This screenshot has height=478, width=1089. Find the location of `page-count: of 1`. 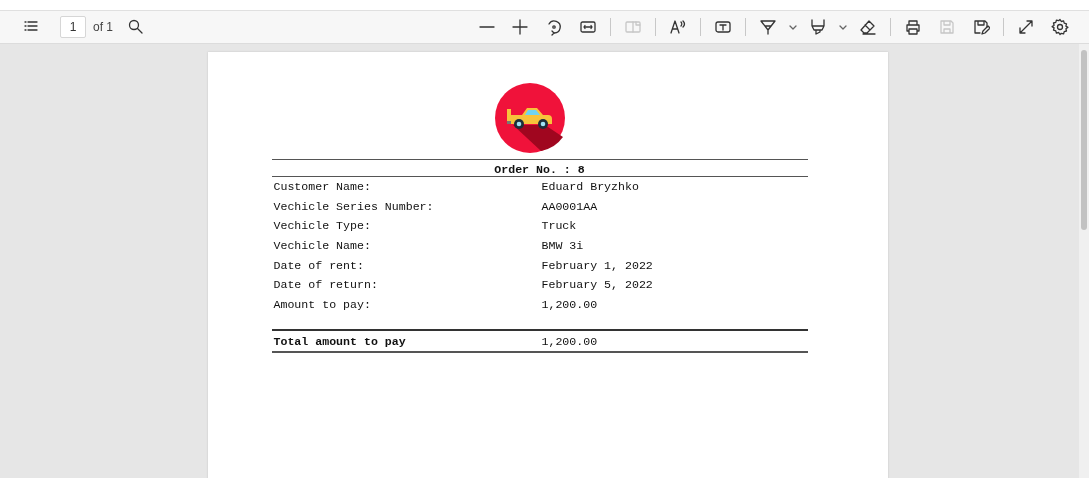

page-count: of 1 is located at coordinates (103, 27).